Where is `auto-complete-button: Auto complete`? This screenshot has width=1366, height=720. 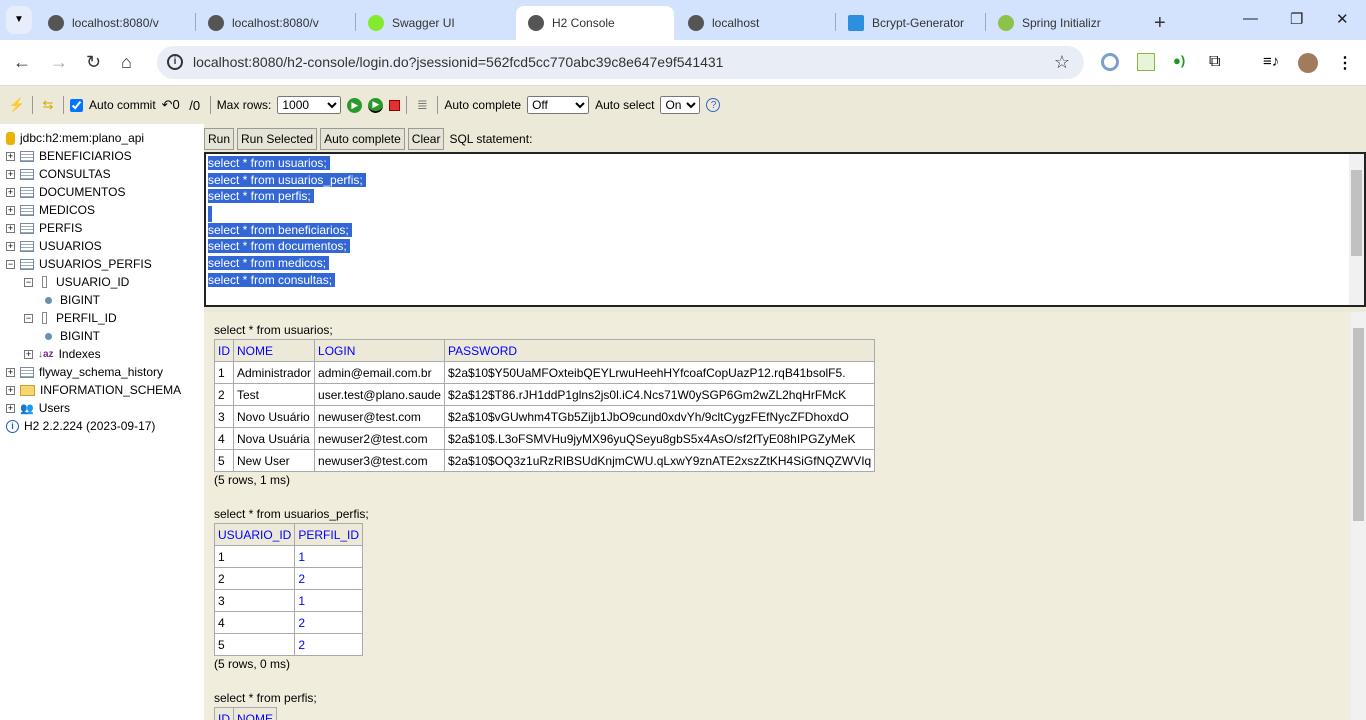
auto-complete-button: Auto complete is located at coordinates (362, 139).